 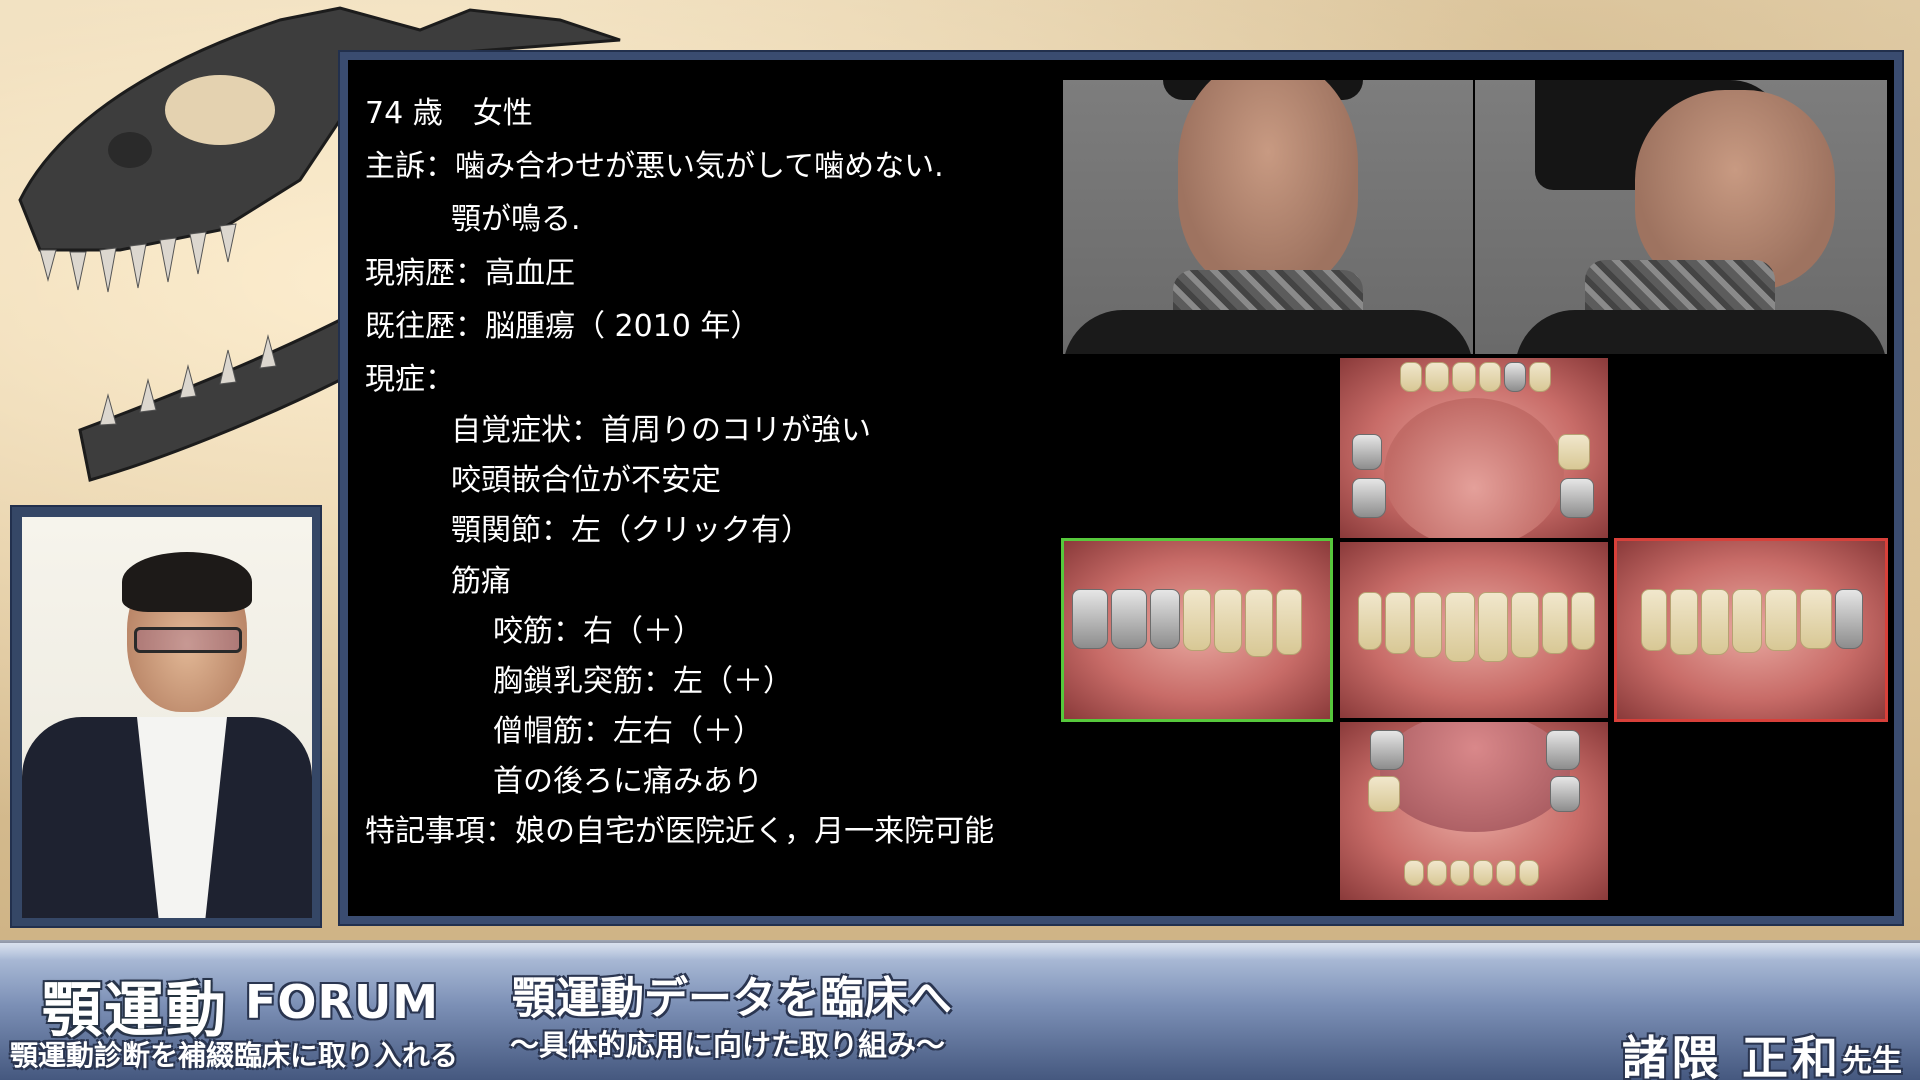 I want to click on presenter-video, so click(x=167, y=717).